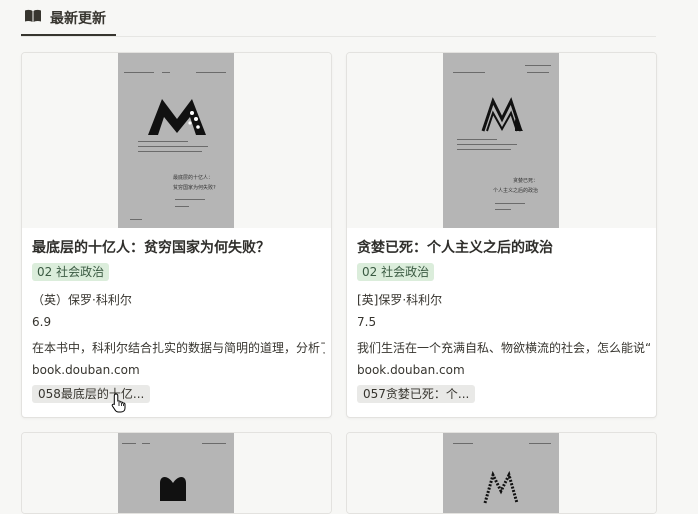 Image resolution: width=698 pixels, height=514 pixels. Describe the element at coordinates (516, 191) in the screenshot. I see `cover-subtitle: 个人主义之后的政治` at that location.